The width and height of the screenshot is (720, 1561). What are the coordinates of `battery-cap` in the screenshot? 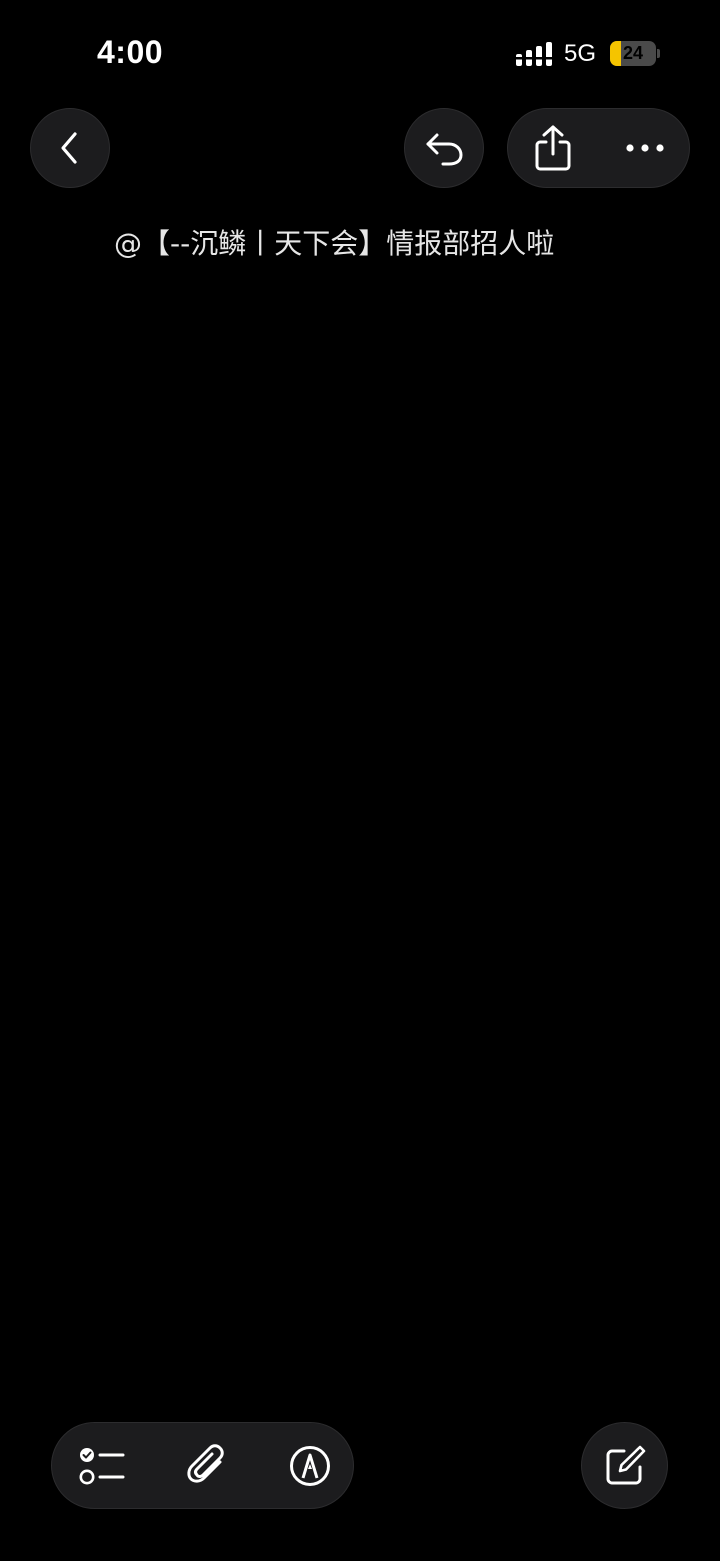 It's located at (658, 53).